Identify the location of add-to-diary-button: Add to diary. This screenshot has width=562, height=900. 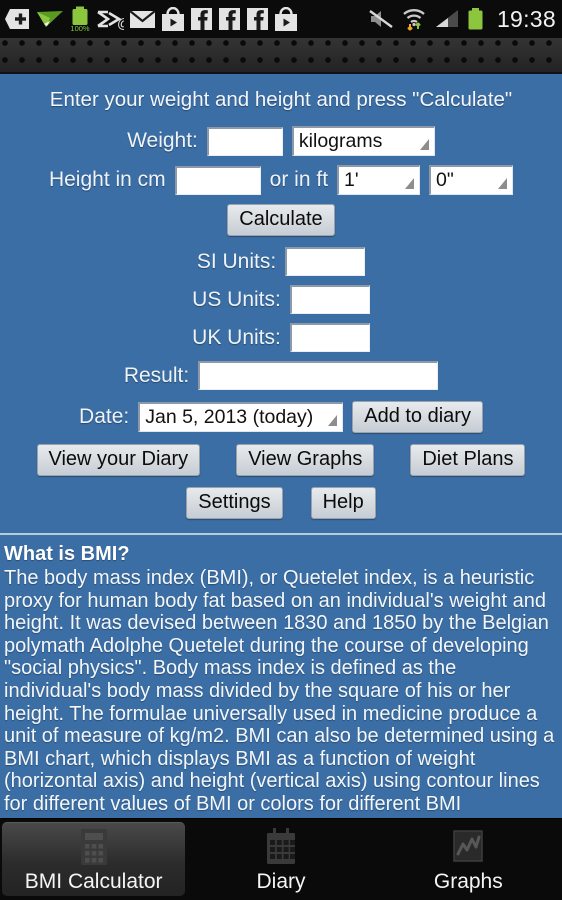
(417, 417).